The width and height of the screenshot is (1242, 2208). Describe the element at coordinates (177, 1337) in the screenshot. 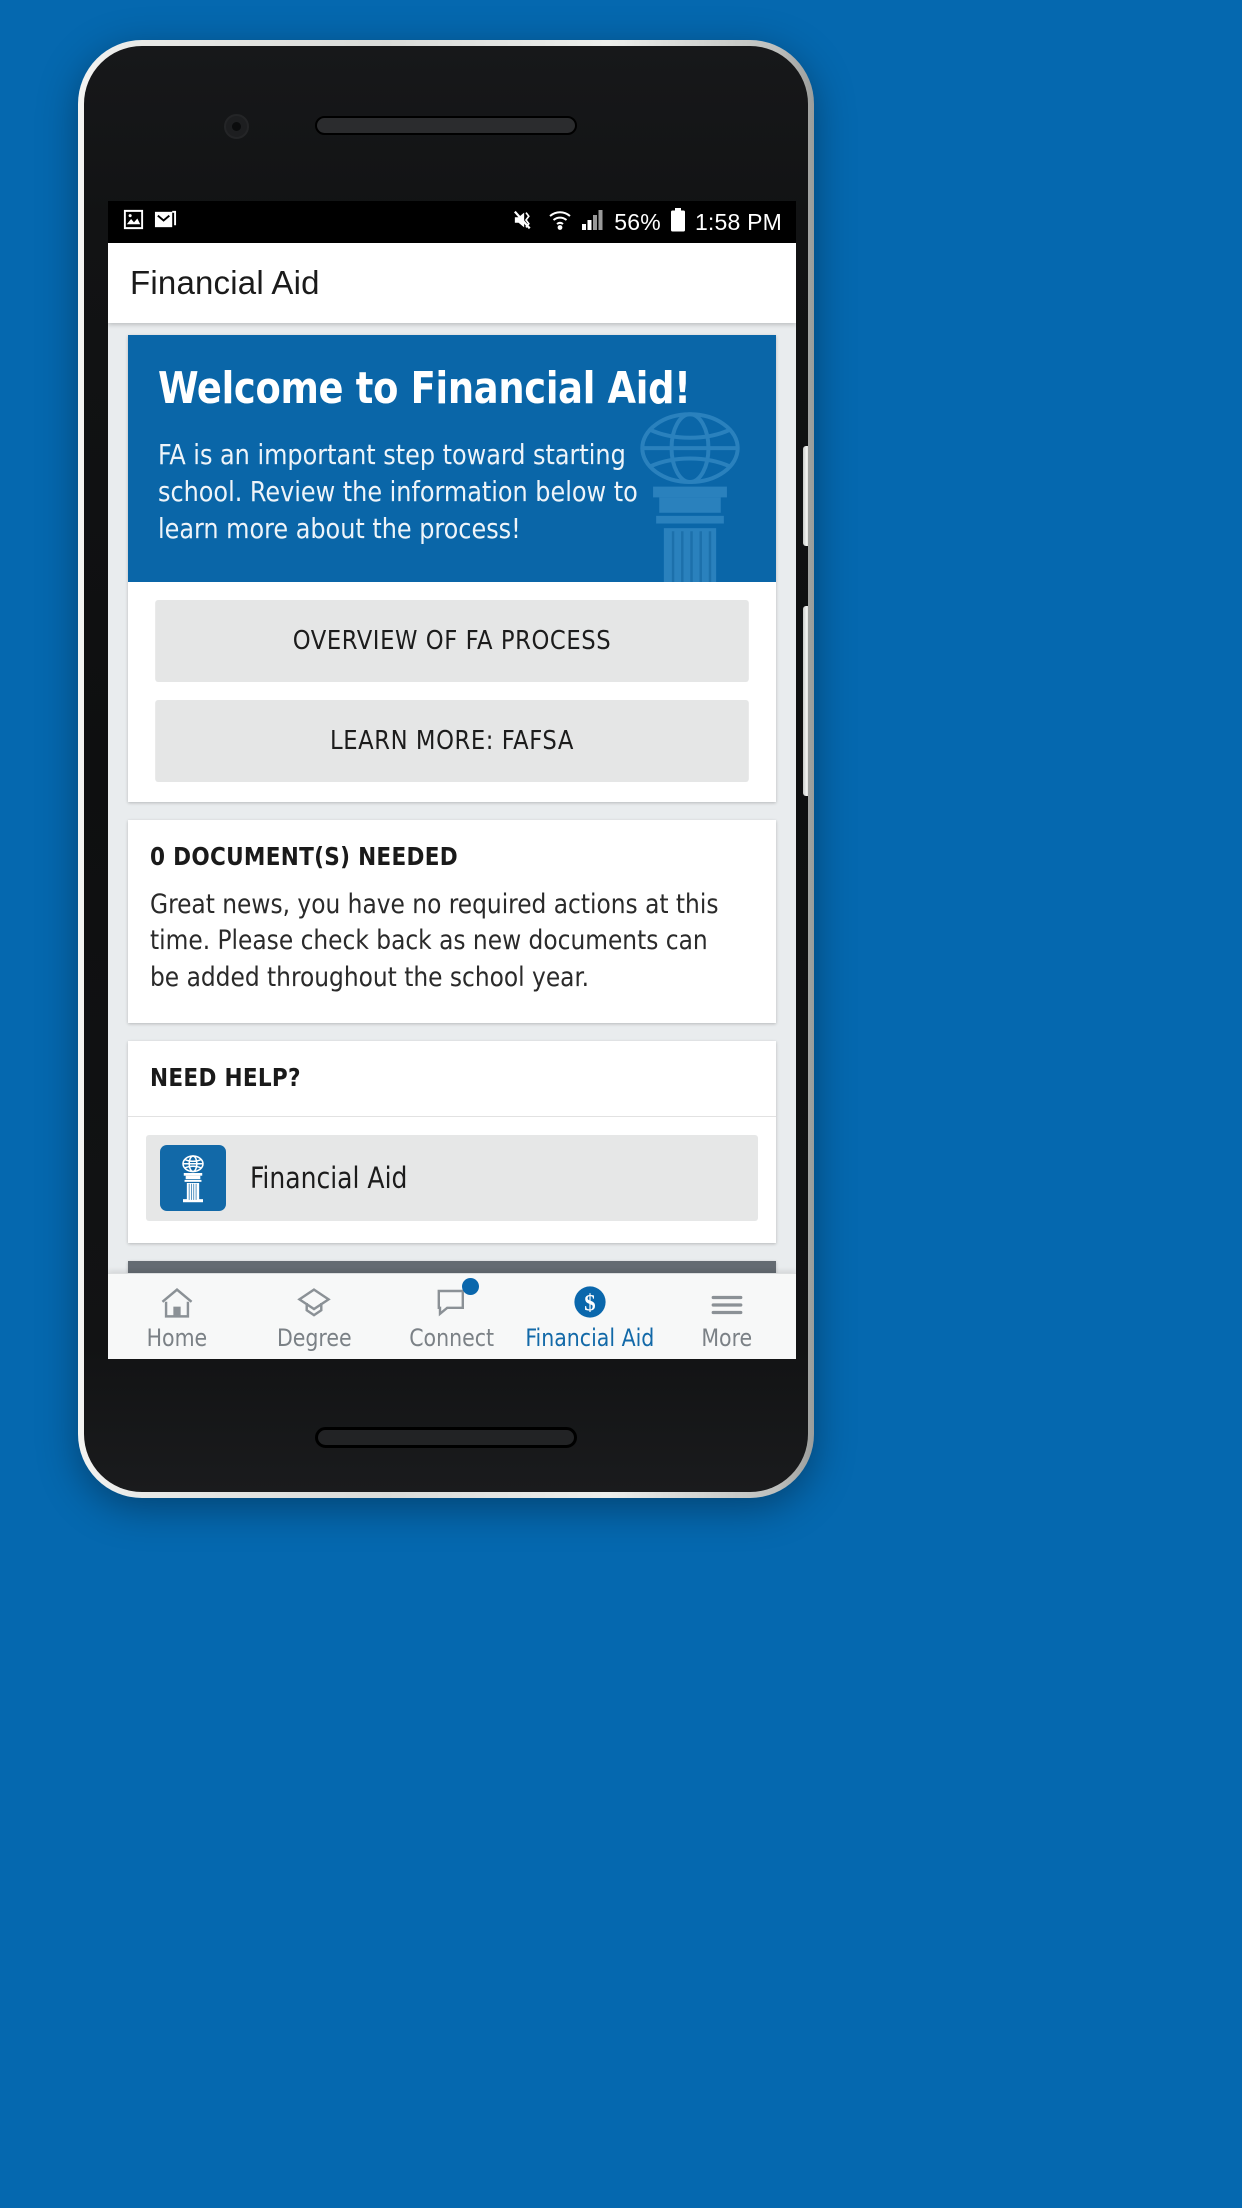

I see `nav-label: Home` at that location.